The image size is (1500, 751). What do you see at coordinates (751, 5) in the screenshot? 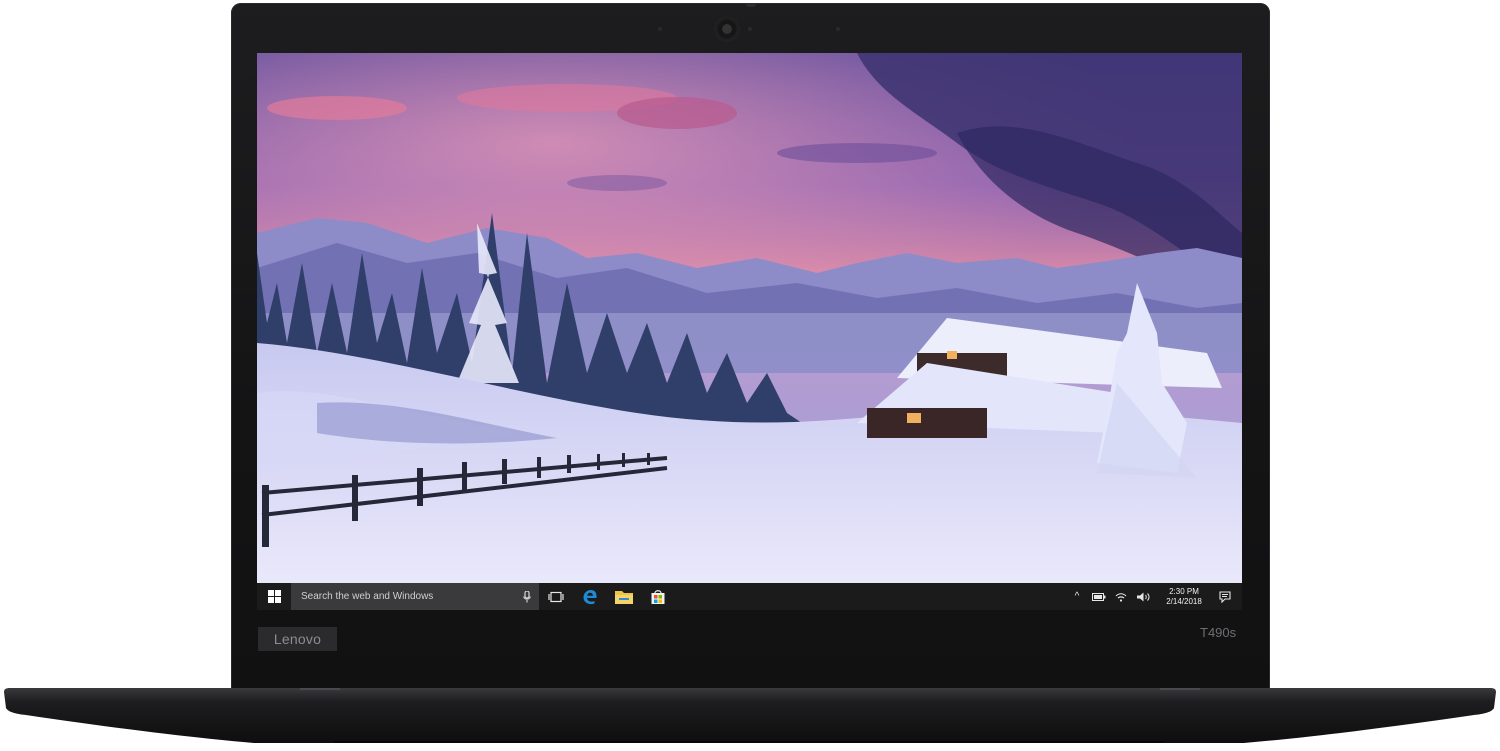
I see `lid-notch` at bounding box center [751, 5].